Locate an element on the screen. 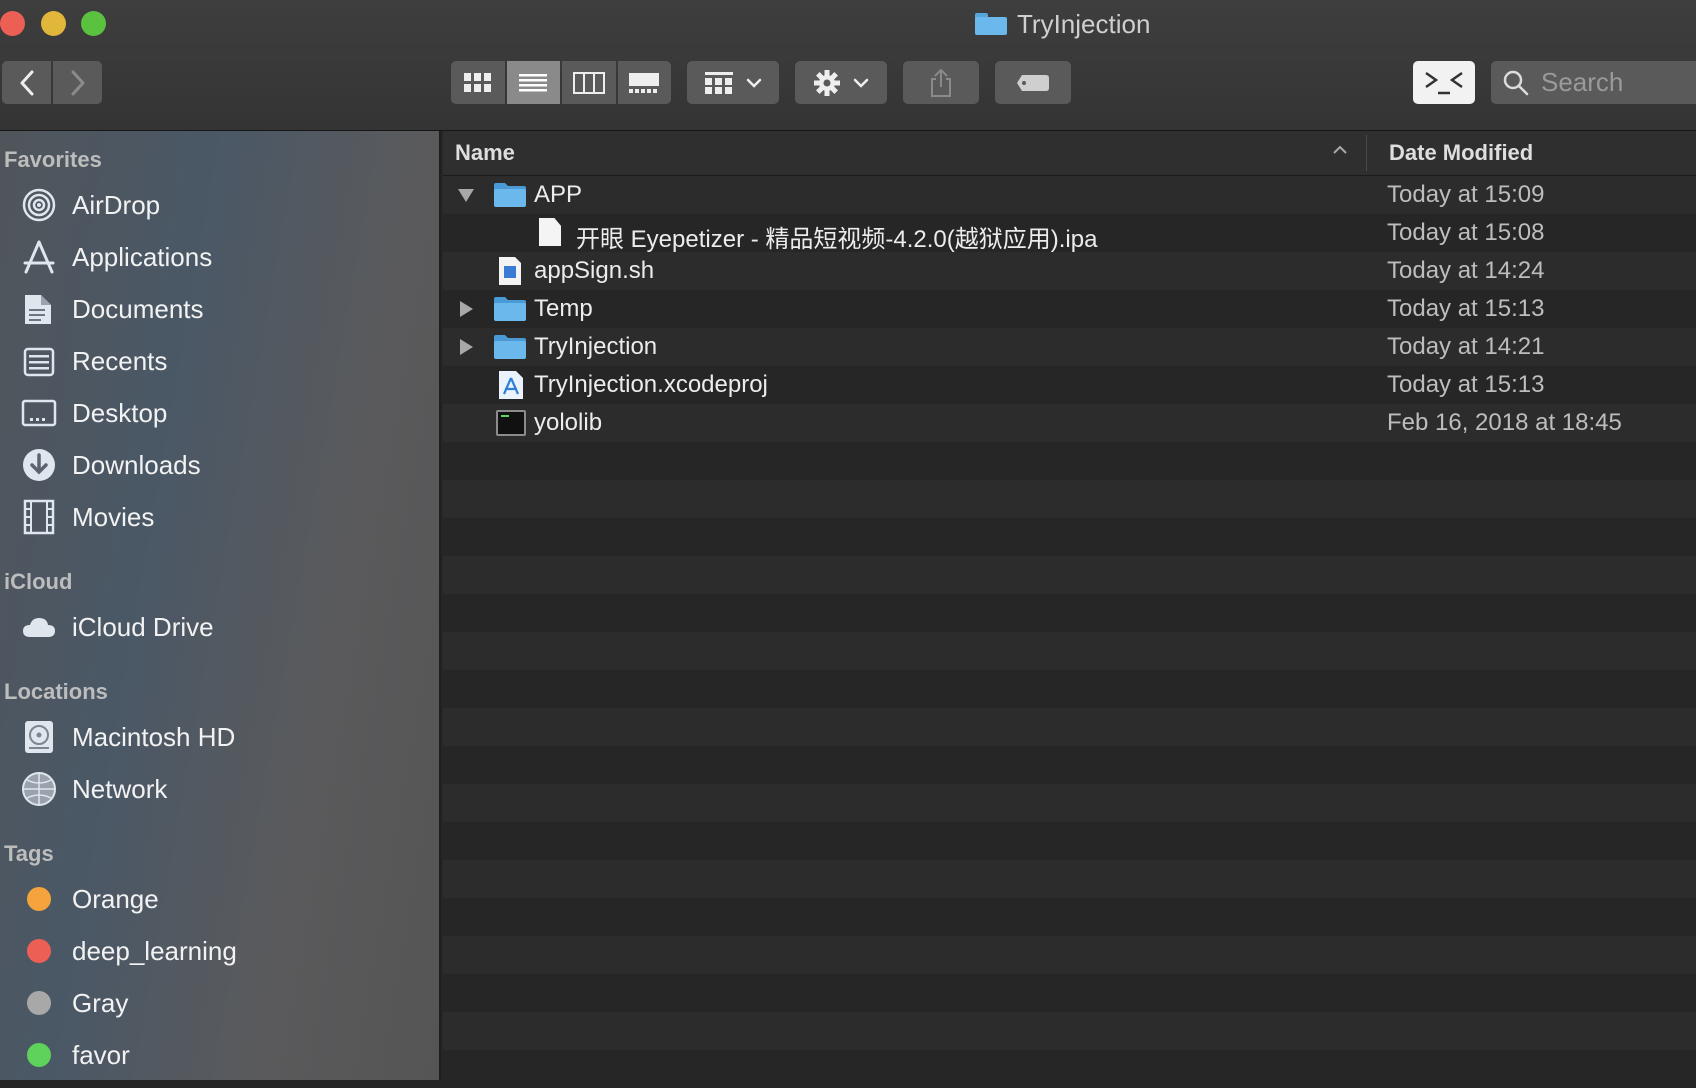  sidebar-item-label: Orange is located at coordinates (115, 898).